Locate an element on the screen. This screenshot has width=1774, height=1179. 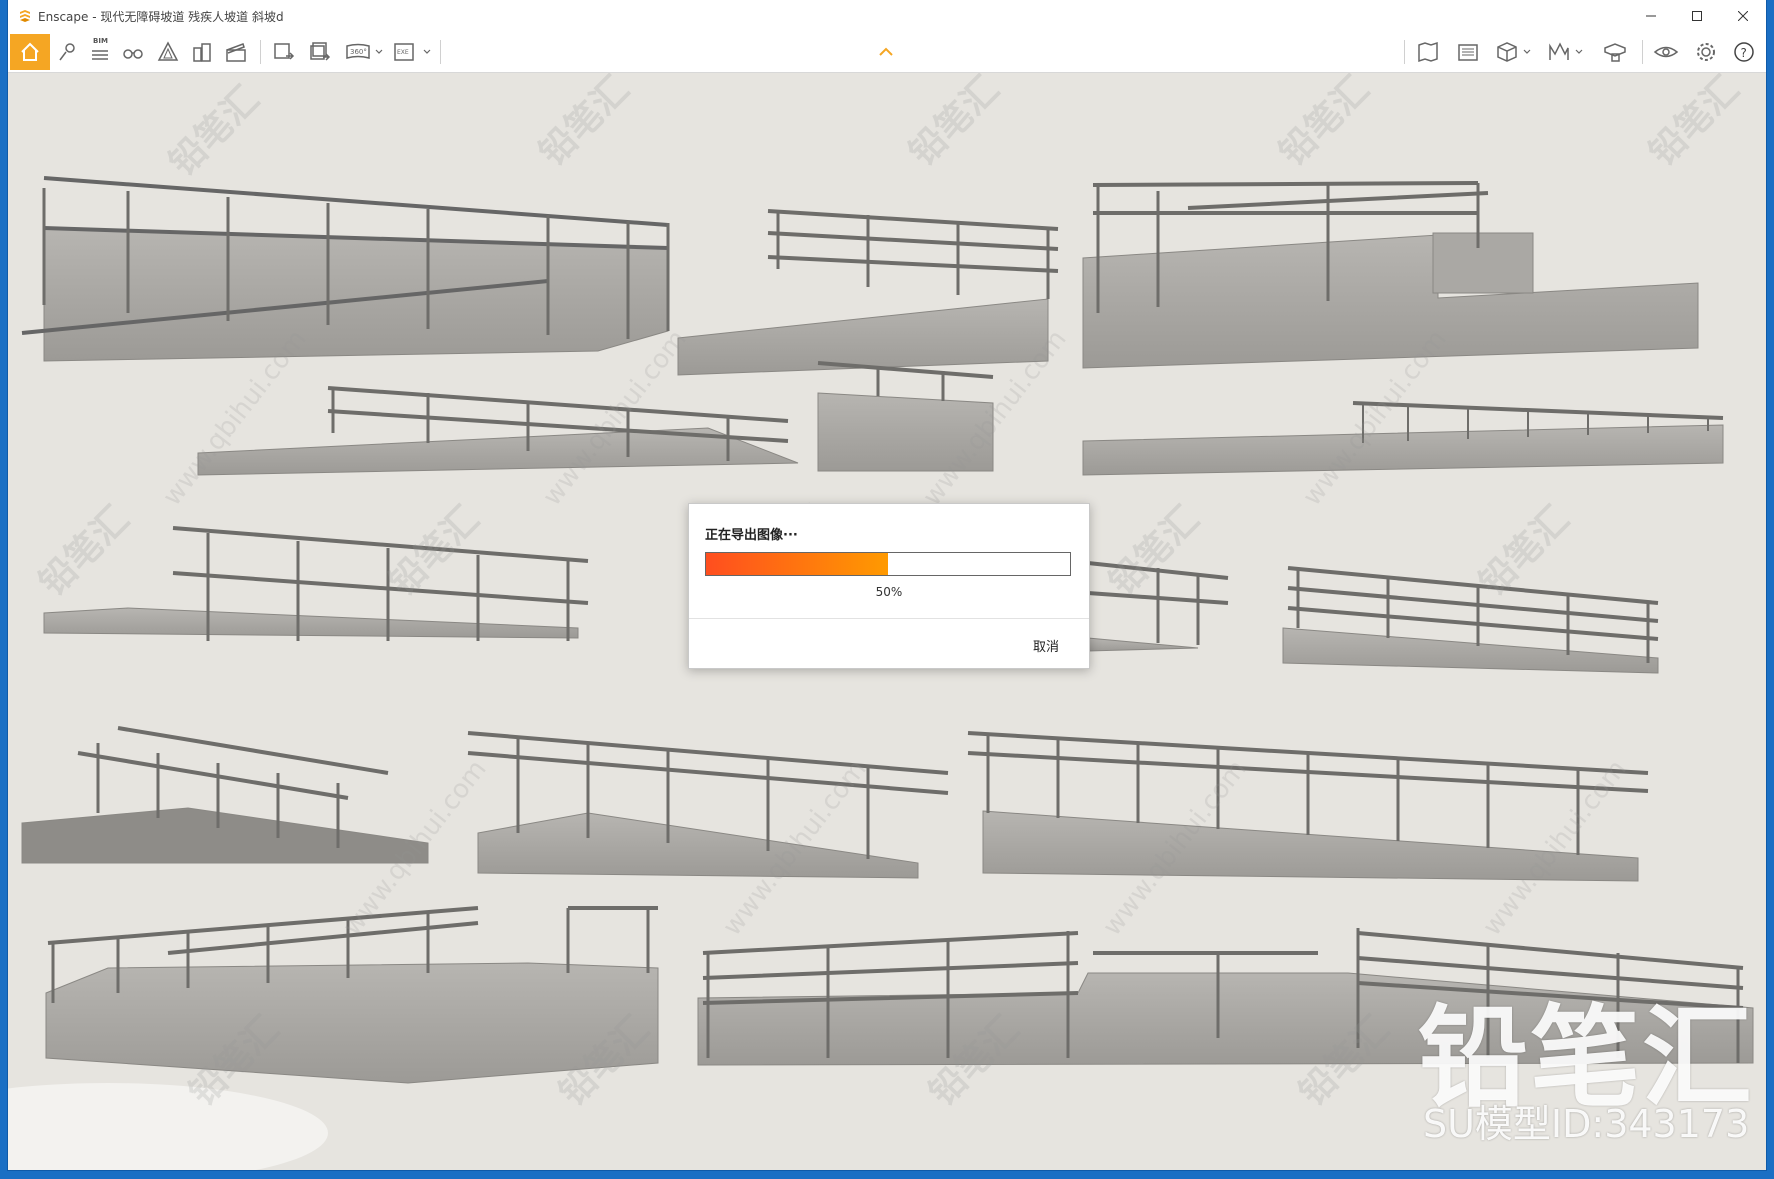
exe-export-button: EXE is located at coordinates (412, 52).